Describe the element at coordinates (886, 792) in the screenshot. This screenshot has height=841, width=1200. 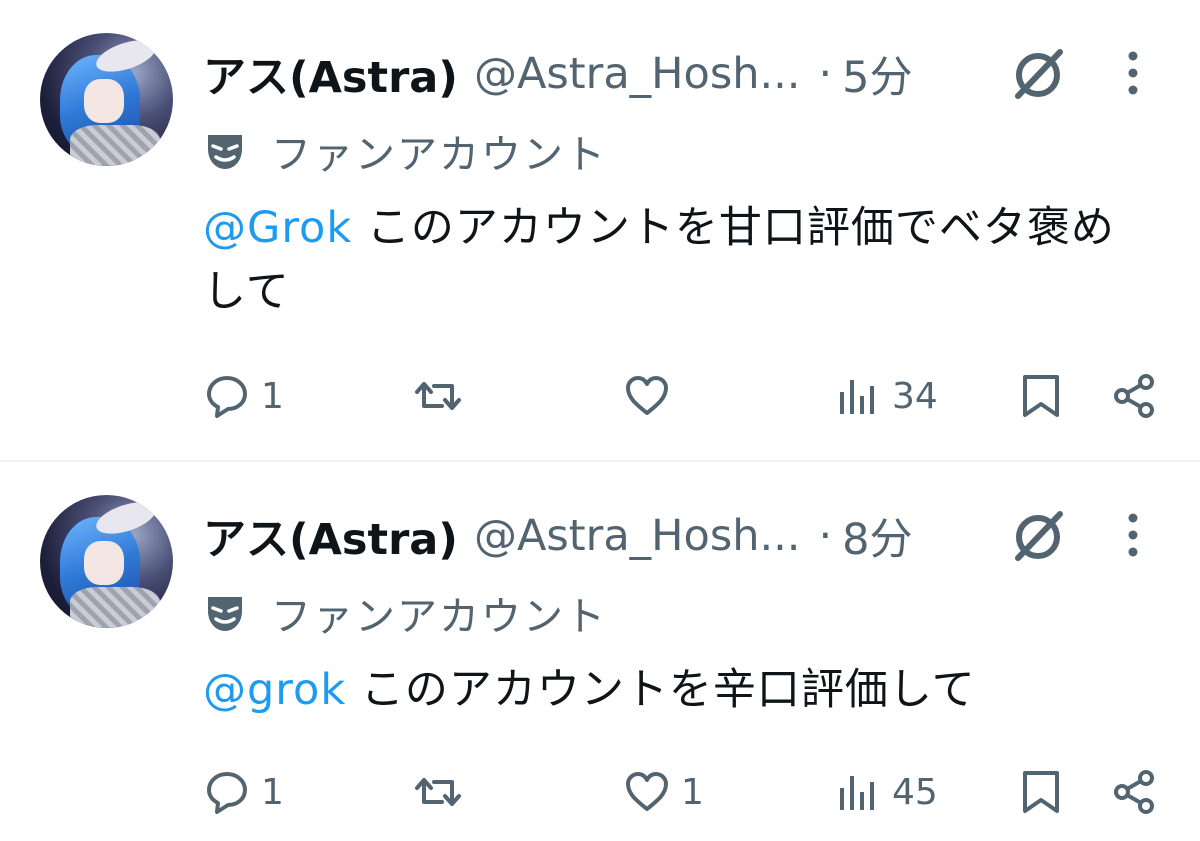
I see `views-button: 45` at that location.